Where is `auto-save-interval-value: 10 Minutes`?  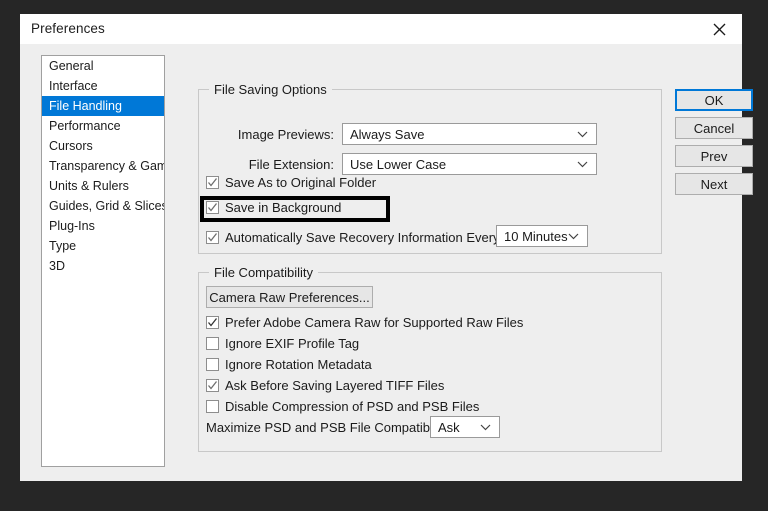 auto-save-interval-value: 10 Minutes is located at coordinates (536, 236).